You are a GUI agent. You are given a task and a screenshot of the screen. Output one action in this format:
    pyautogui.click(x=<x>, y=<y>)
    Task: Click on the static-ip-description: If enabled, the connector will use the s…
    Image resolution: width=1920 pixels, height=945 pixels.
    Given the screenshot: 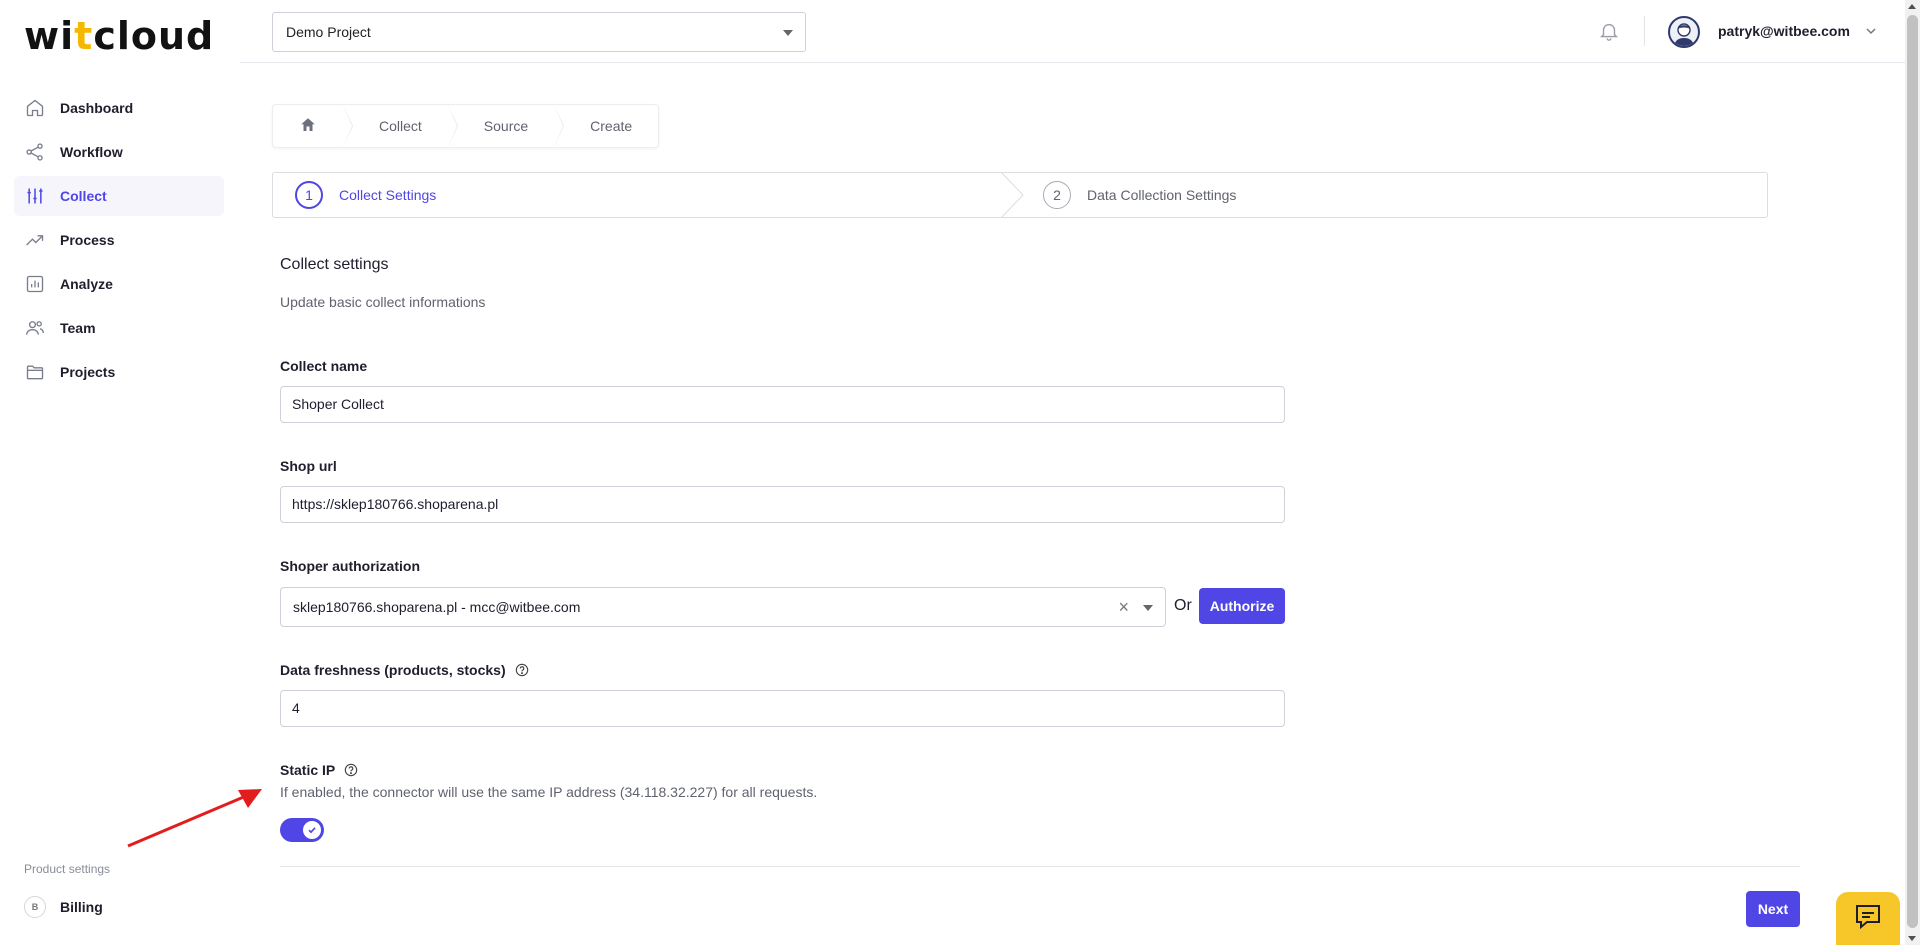 What is the action you would take?
    pyautogui.click(x=549, y=792)
    